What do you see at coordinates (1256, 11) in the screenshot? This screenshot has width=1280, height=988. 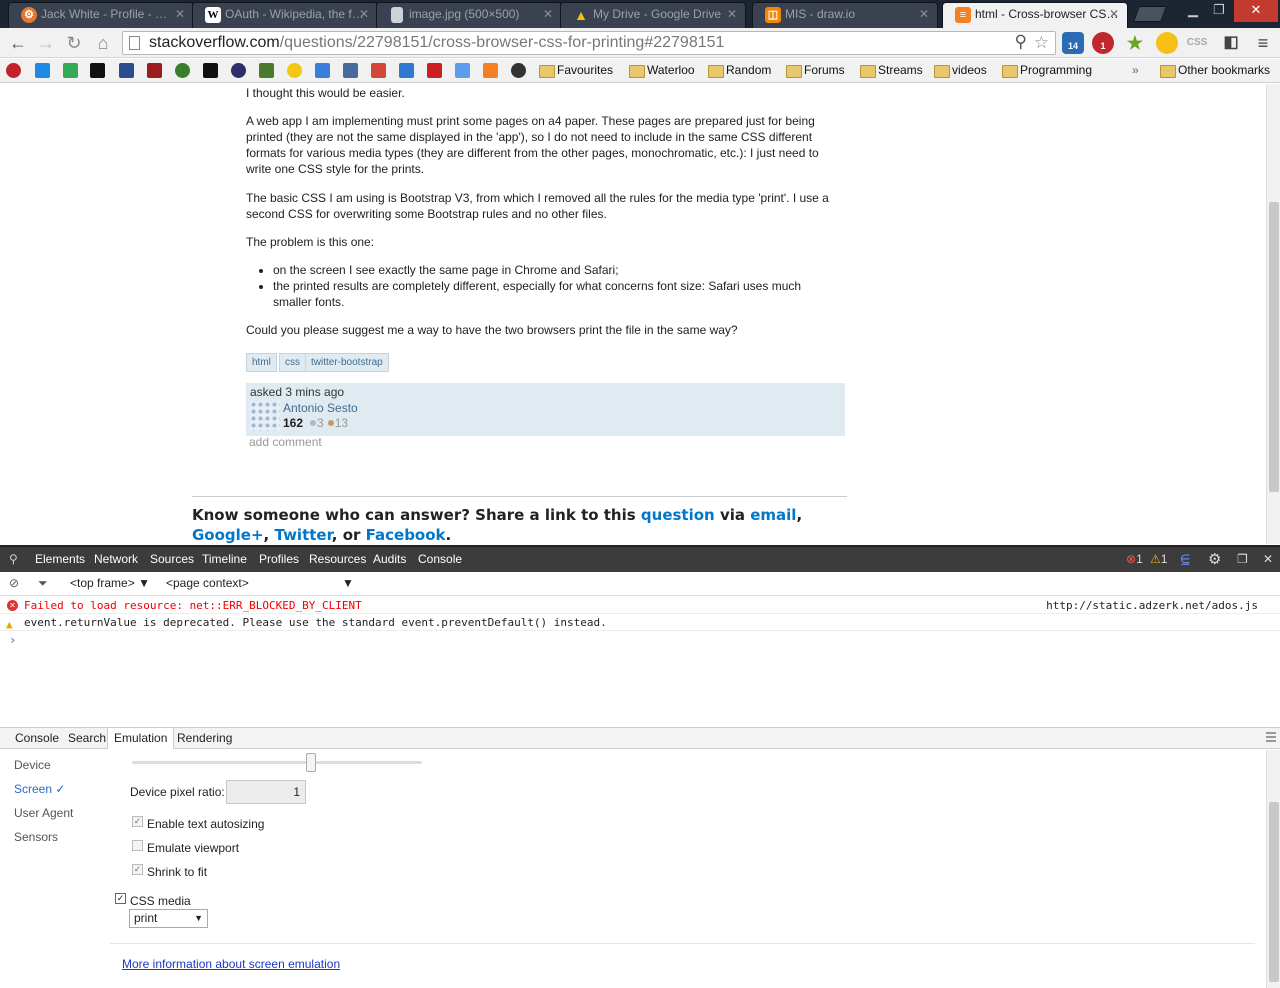 I see `close-window-icon: ✕` at bounding box center [1256, 11].